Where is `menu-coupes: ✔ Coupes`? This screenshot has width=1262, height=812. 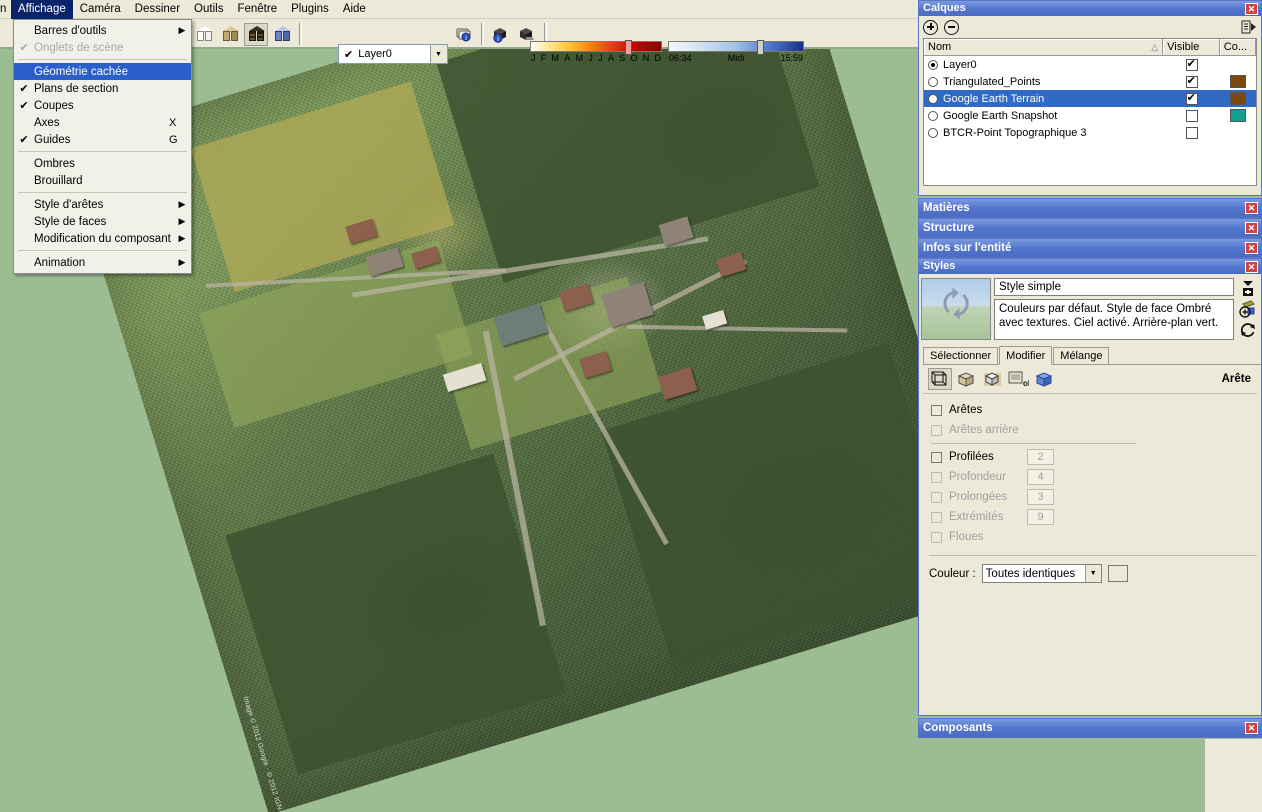 menu-coupes: ✔ Coupes is located at coordinates (102, 105).